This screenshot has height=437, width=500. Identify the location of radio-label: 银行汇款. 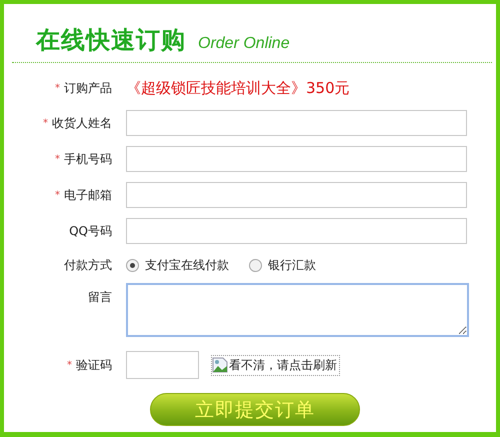
(292, 265).